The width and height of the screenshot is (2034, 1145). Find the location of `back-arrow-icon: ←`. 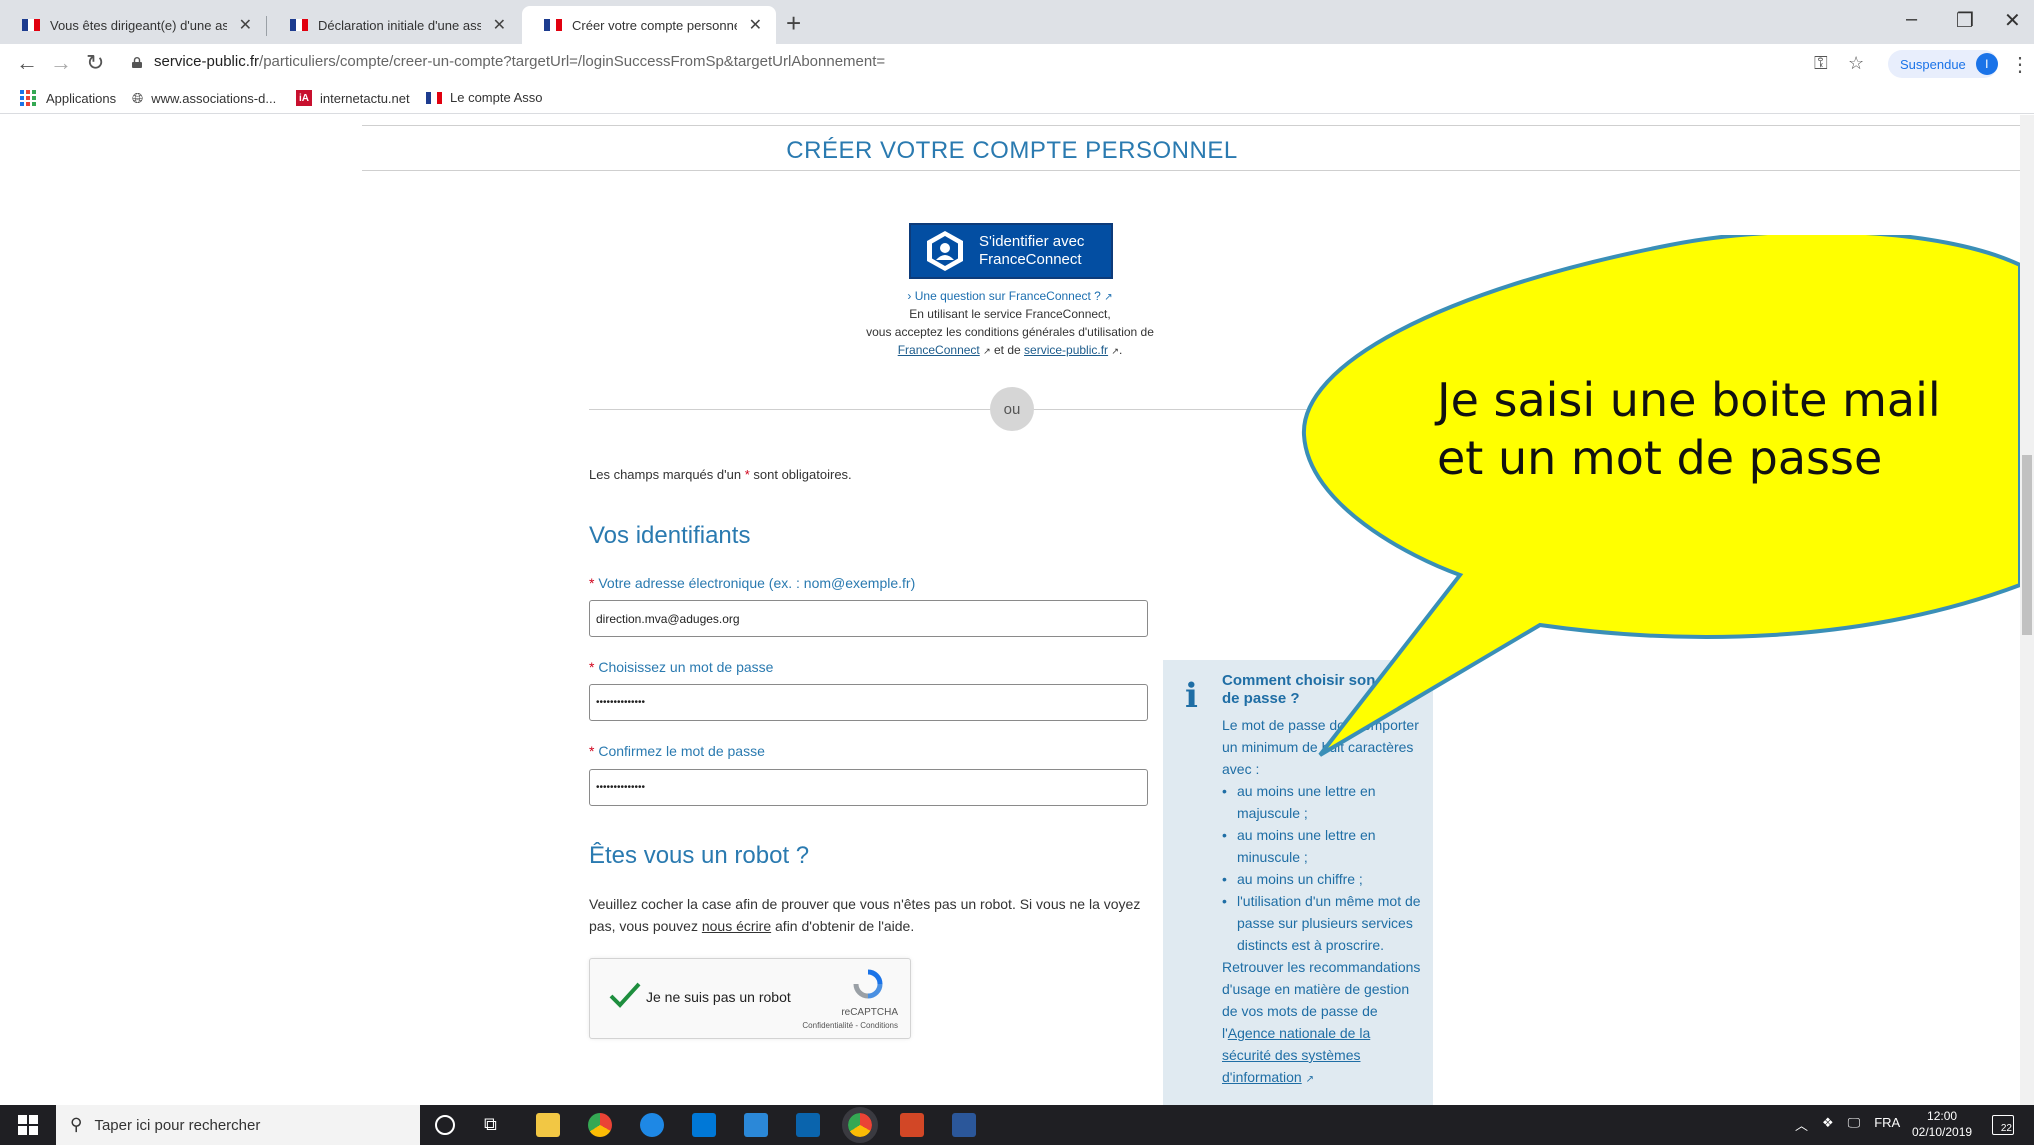

back-arrow-icon: ← is located at coordinates (27, 63).